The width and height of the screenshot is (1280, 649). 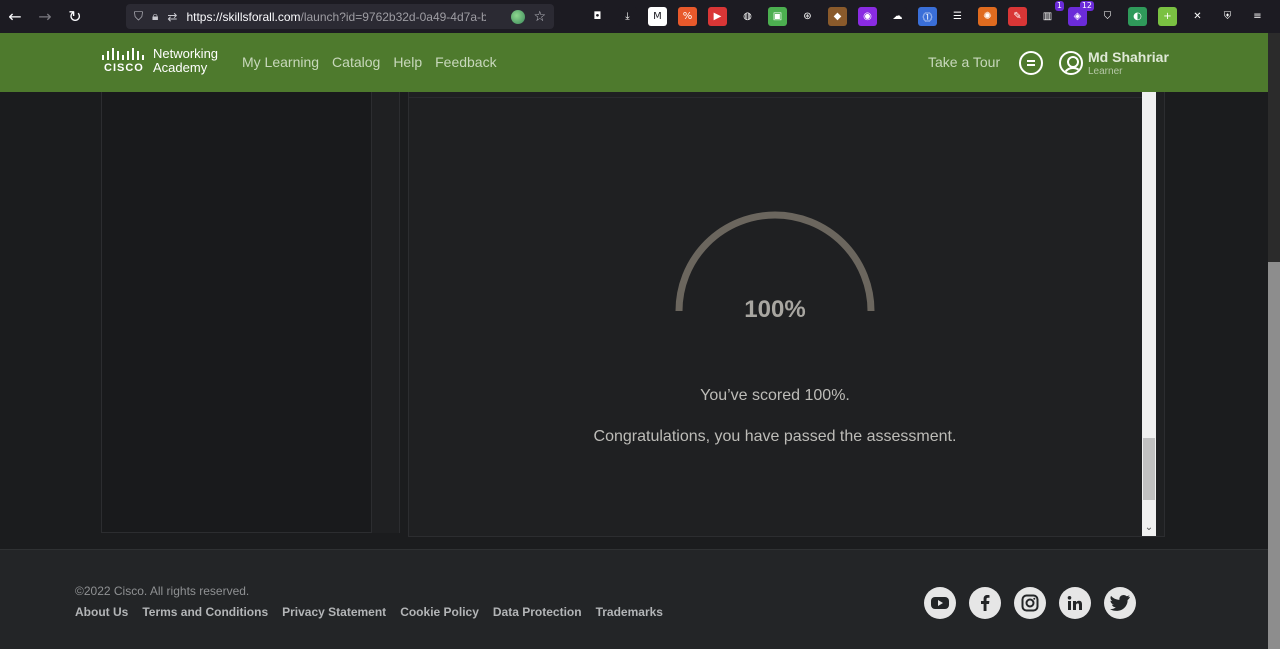 I want to click on tracking-shield-icon: ⛉, so click(x=138, y=16).